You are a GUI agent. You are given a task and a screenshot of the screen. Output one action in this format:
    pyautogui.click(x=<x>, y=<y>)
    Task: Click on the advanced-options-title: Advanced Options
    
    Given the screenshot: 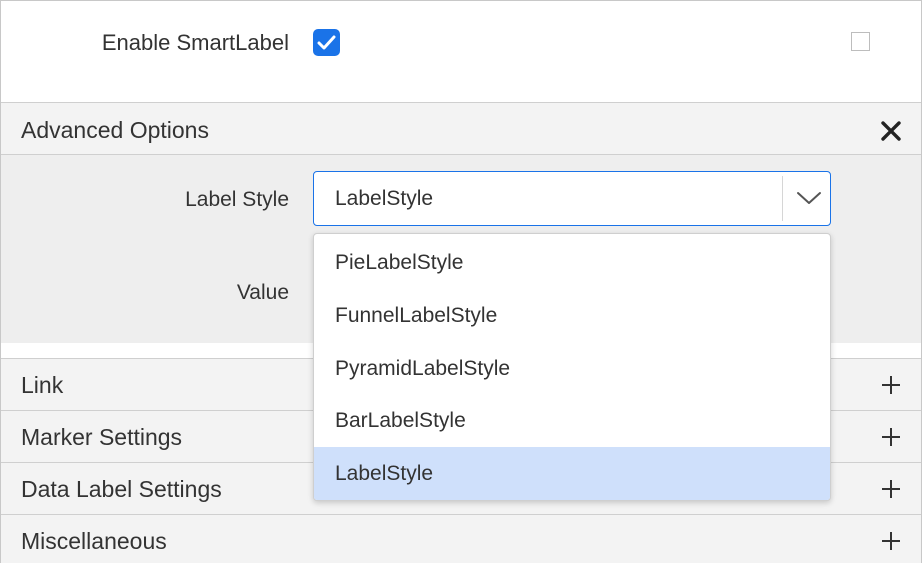 What is the action you would take?
    pyautogui.click(x=115, y=130)
    